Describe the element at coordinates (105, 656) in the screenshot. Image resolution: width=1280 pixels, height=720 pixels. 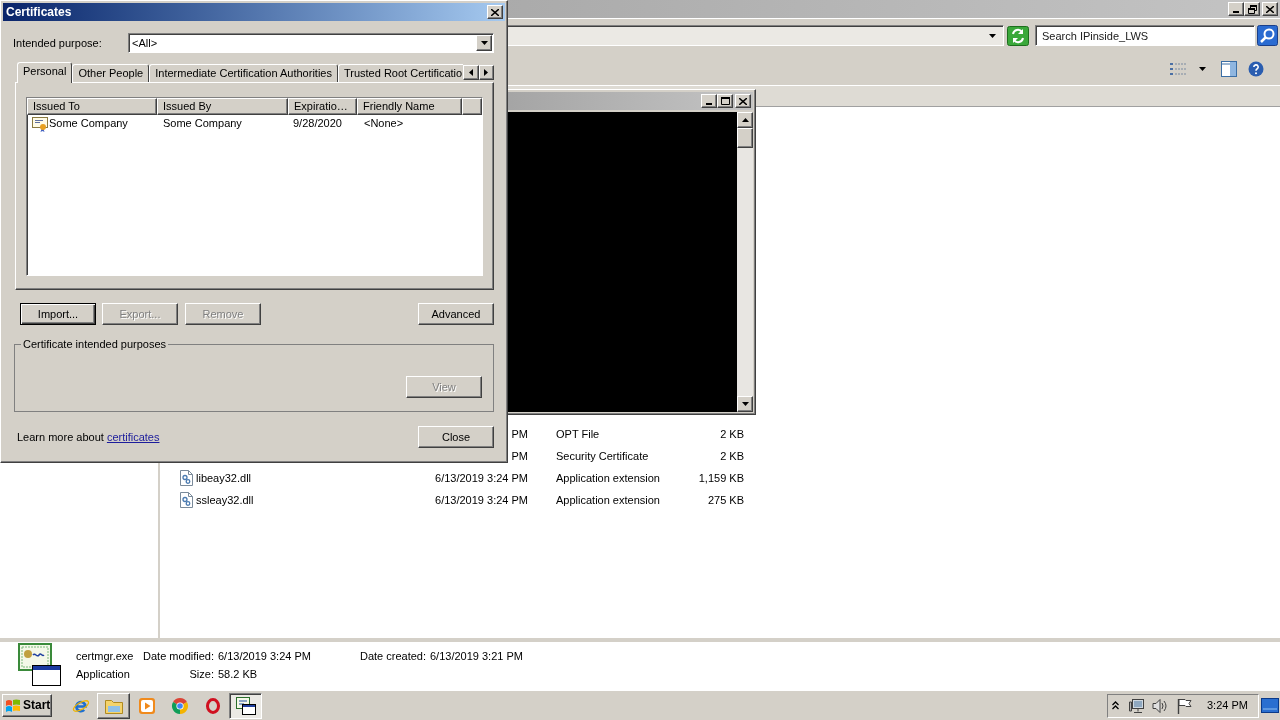
I see `file-name: certmgr.exe` at that location.